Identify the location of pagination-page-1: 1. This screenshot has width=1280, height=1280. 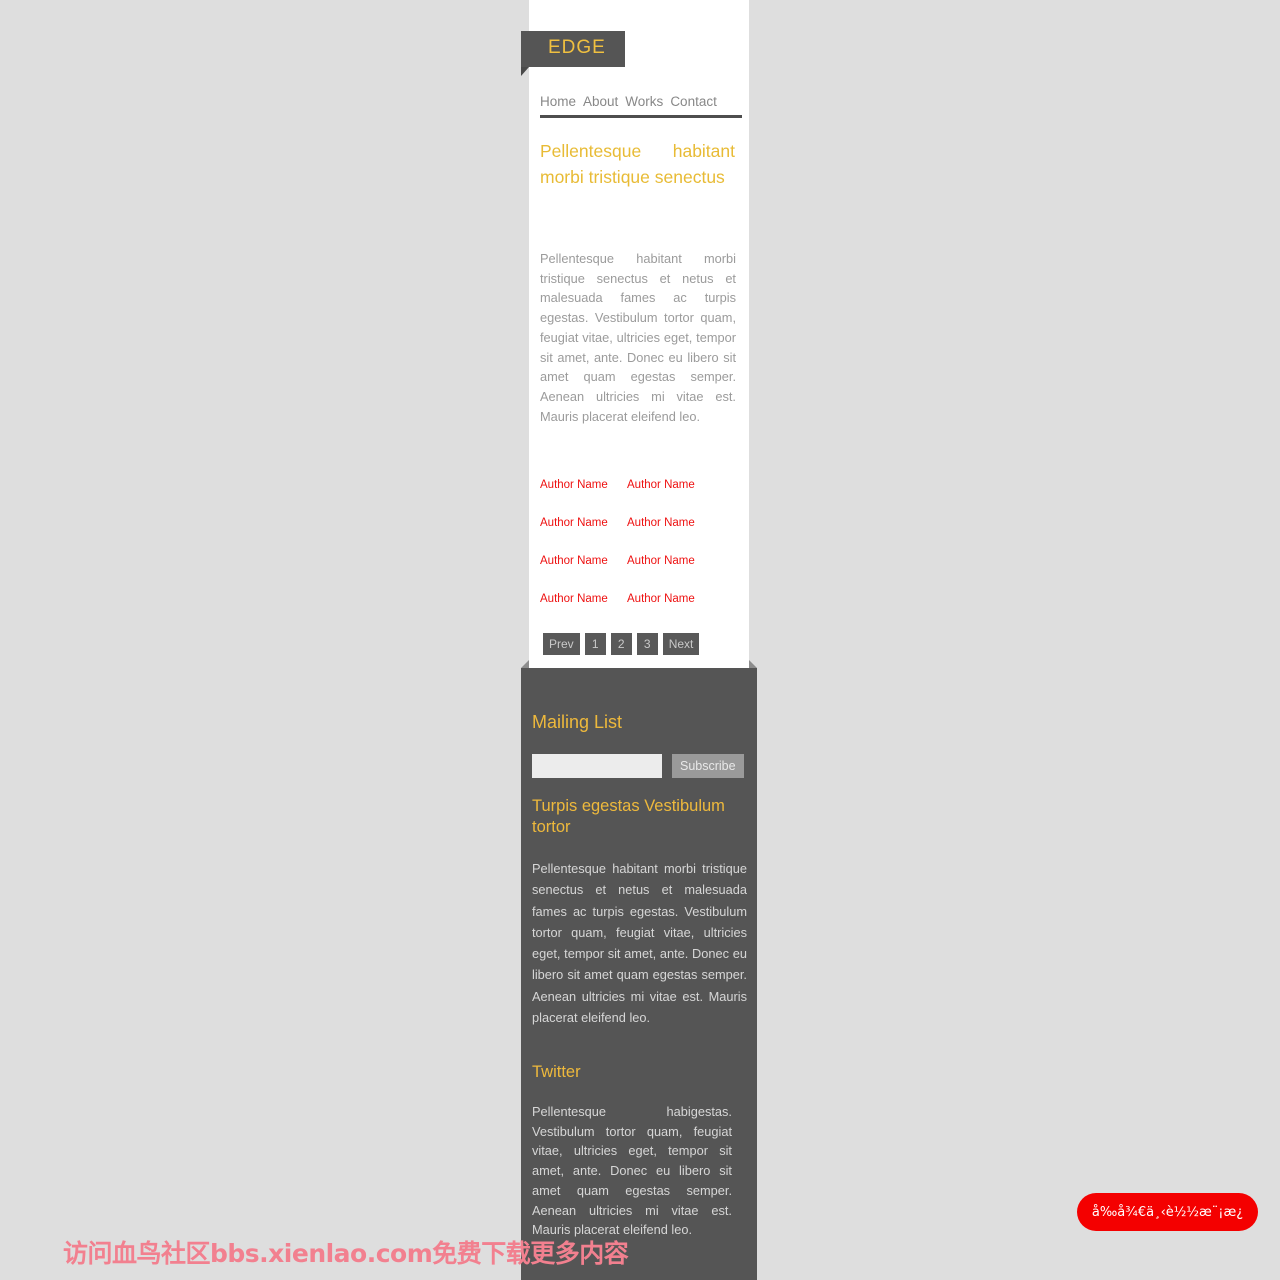
(595, 644).